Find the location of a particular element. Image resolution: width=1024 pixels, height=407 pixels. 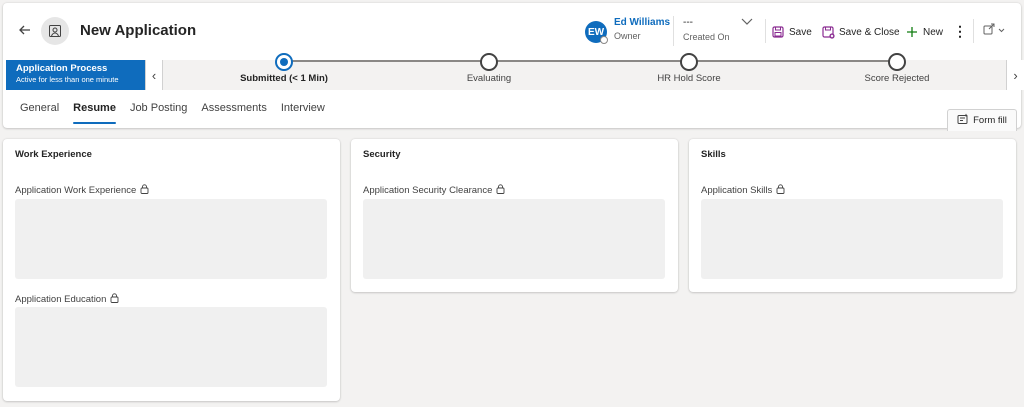

prev-stage-chevron-icon: ‹ is located at coordinates (154, 75).